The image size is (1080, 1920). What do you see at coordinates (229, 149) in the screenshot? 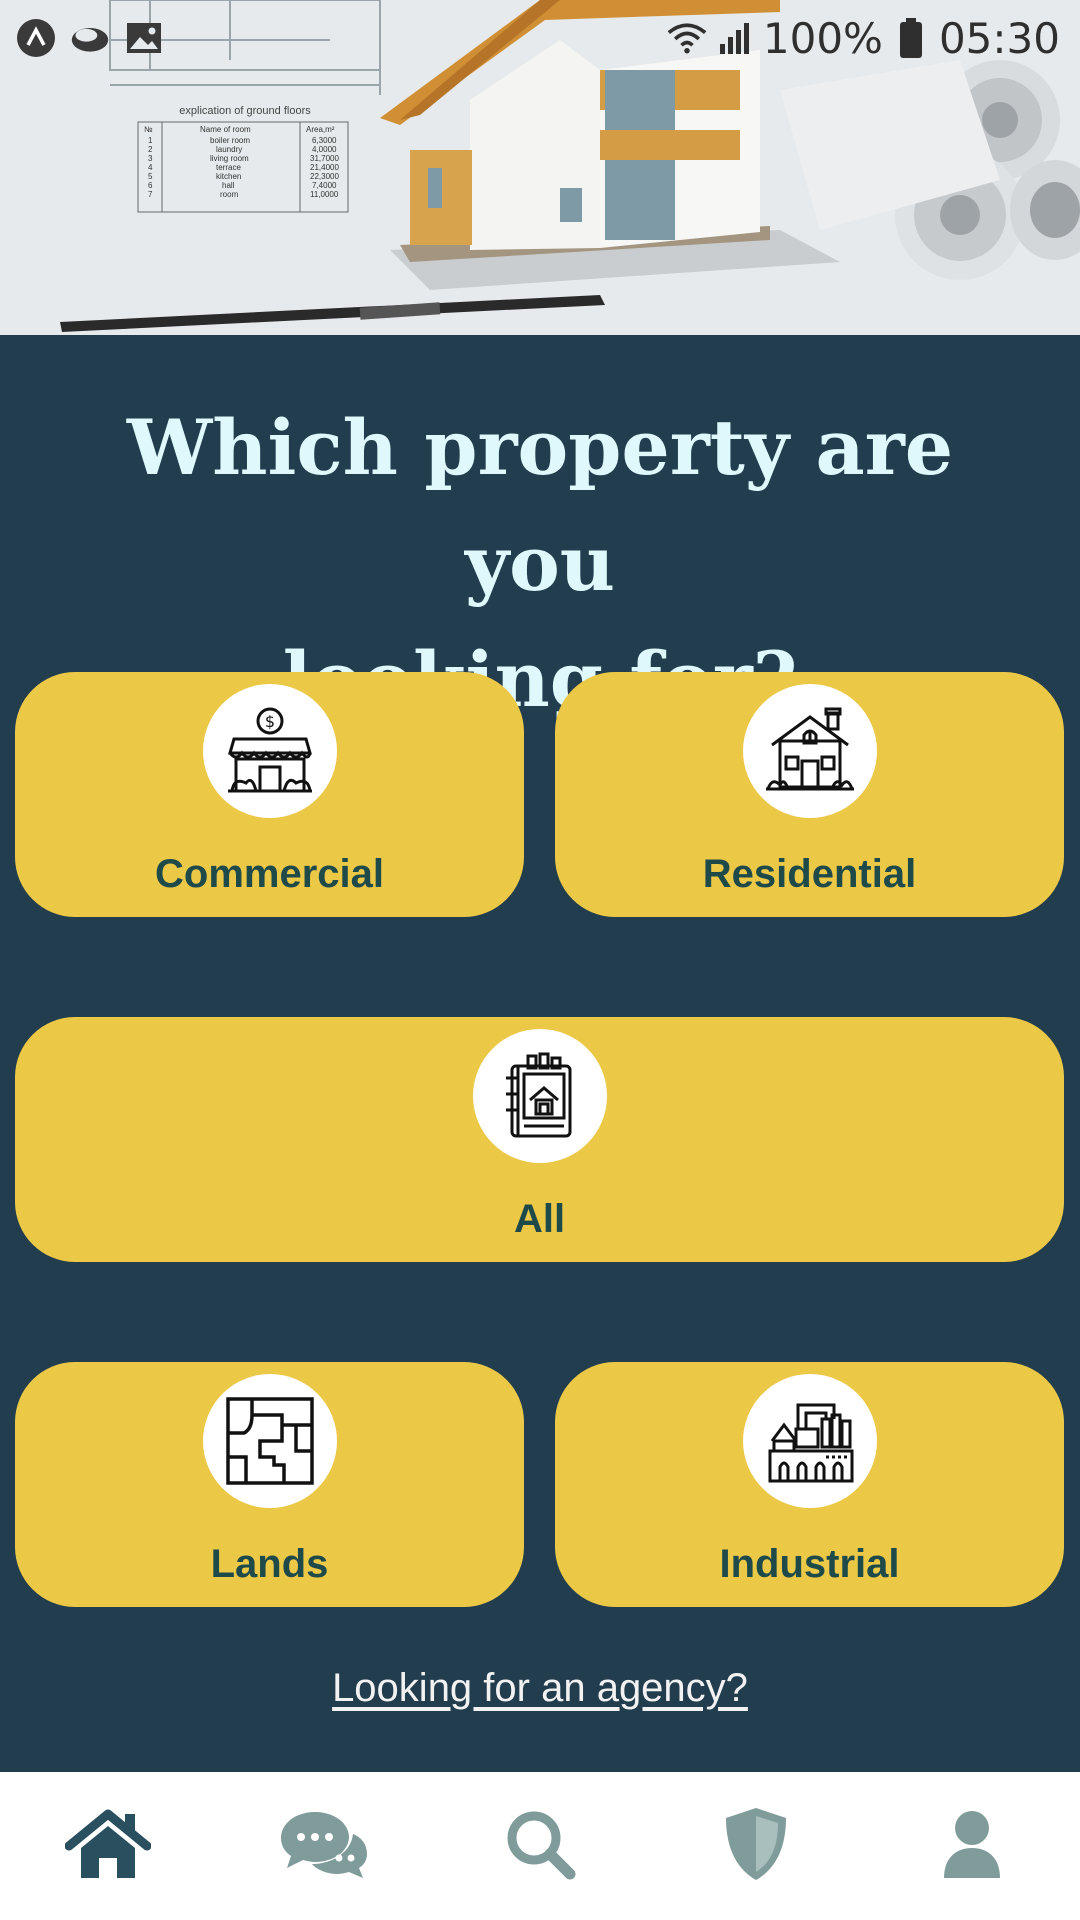
I see `svg-text: laundry` at bounding box center [229, 149].